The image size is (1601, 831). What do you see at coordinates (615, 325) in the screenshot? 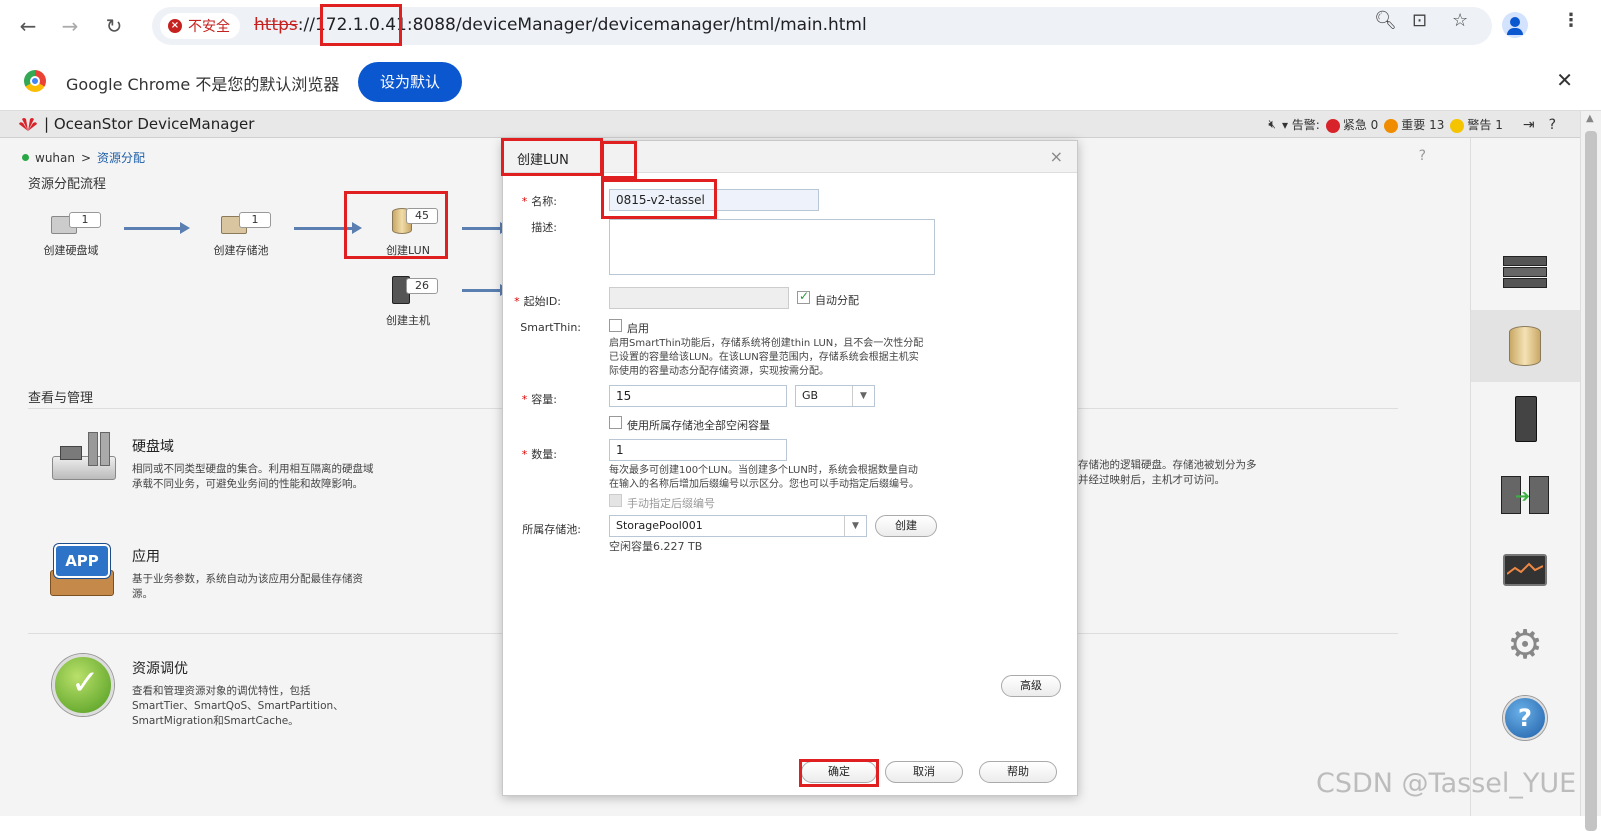
I see `smartthin-checkbox` at bounding box center [615, 325].